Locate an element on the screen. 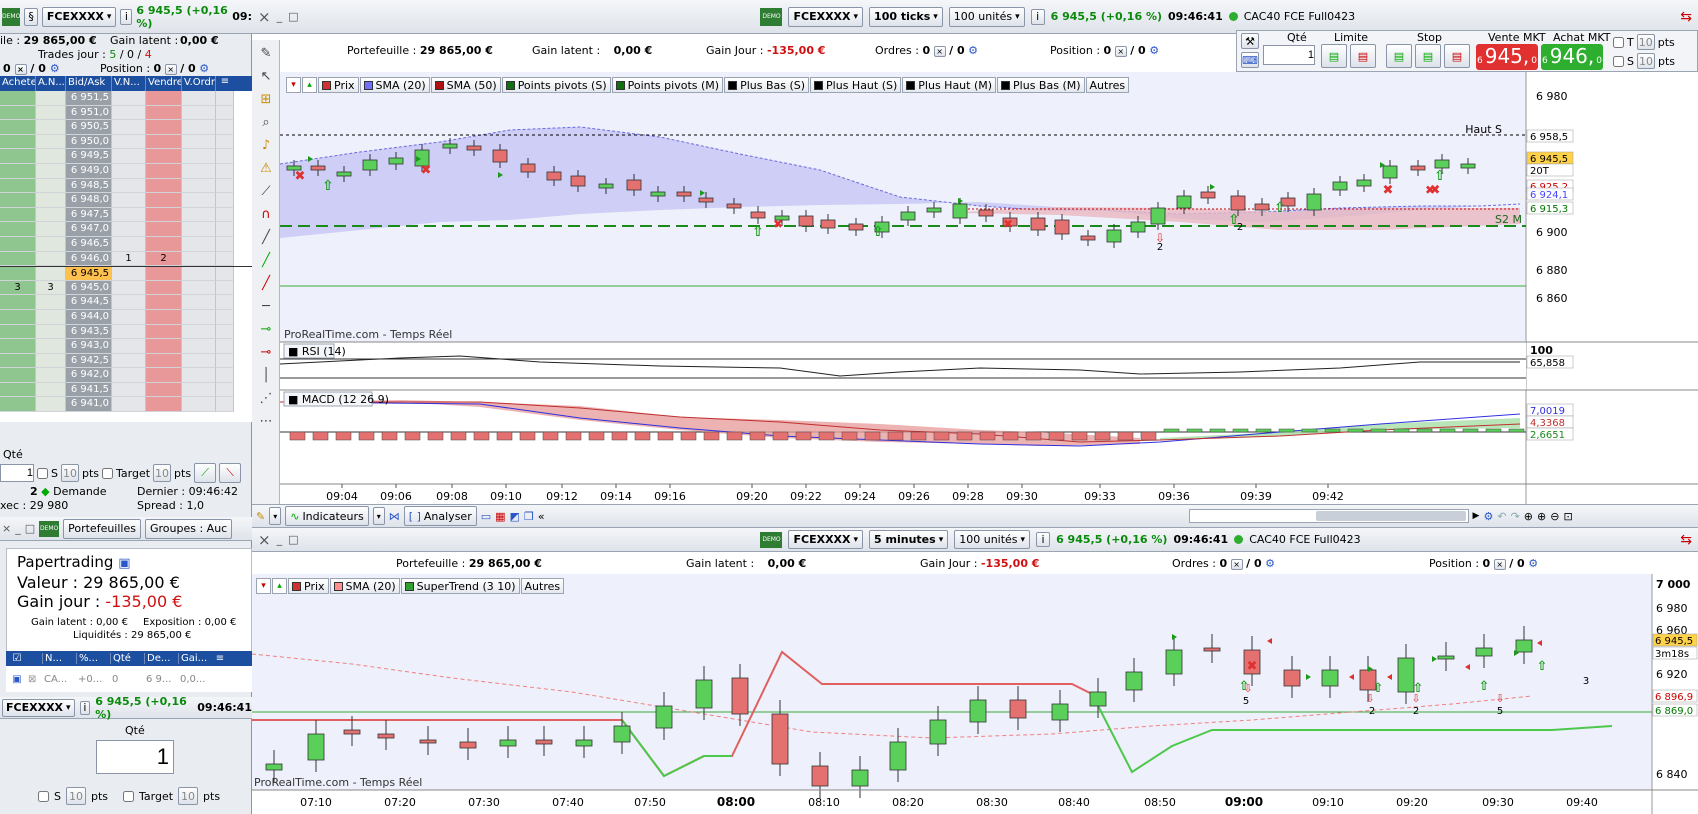 Image resolution: width=1698 pixels, height=814 pixels. orderbook-row: 336 945,0 is located at coordinates (126, 288).